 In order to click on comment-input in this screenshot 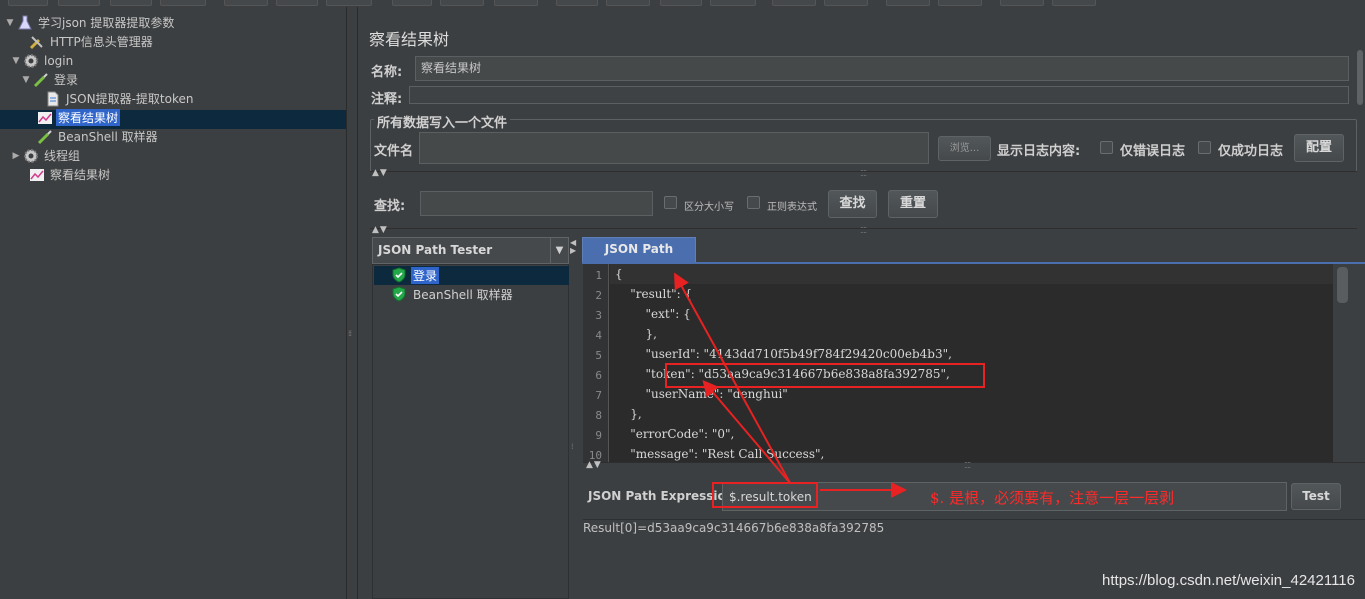, I will do `click(879, 95)`.